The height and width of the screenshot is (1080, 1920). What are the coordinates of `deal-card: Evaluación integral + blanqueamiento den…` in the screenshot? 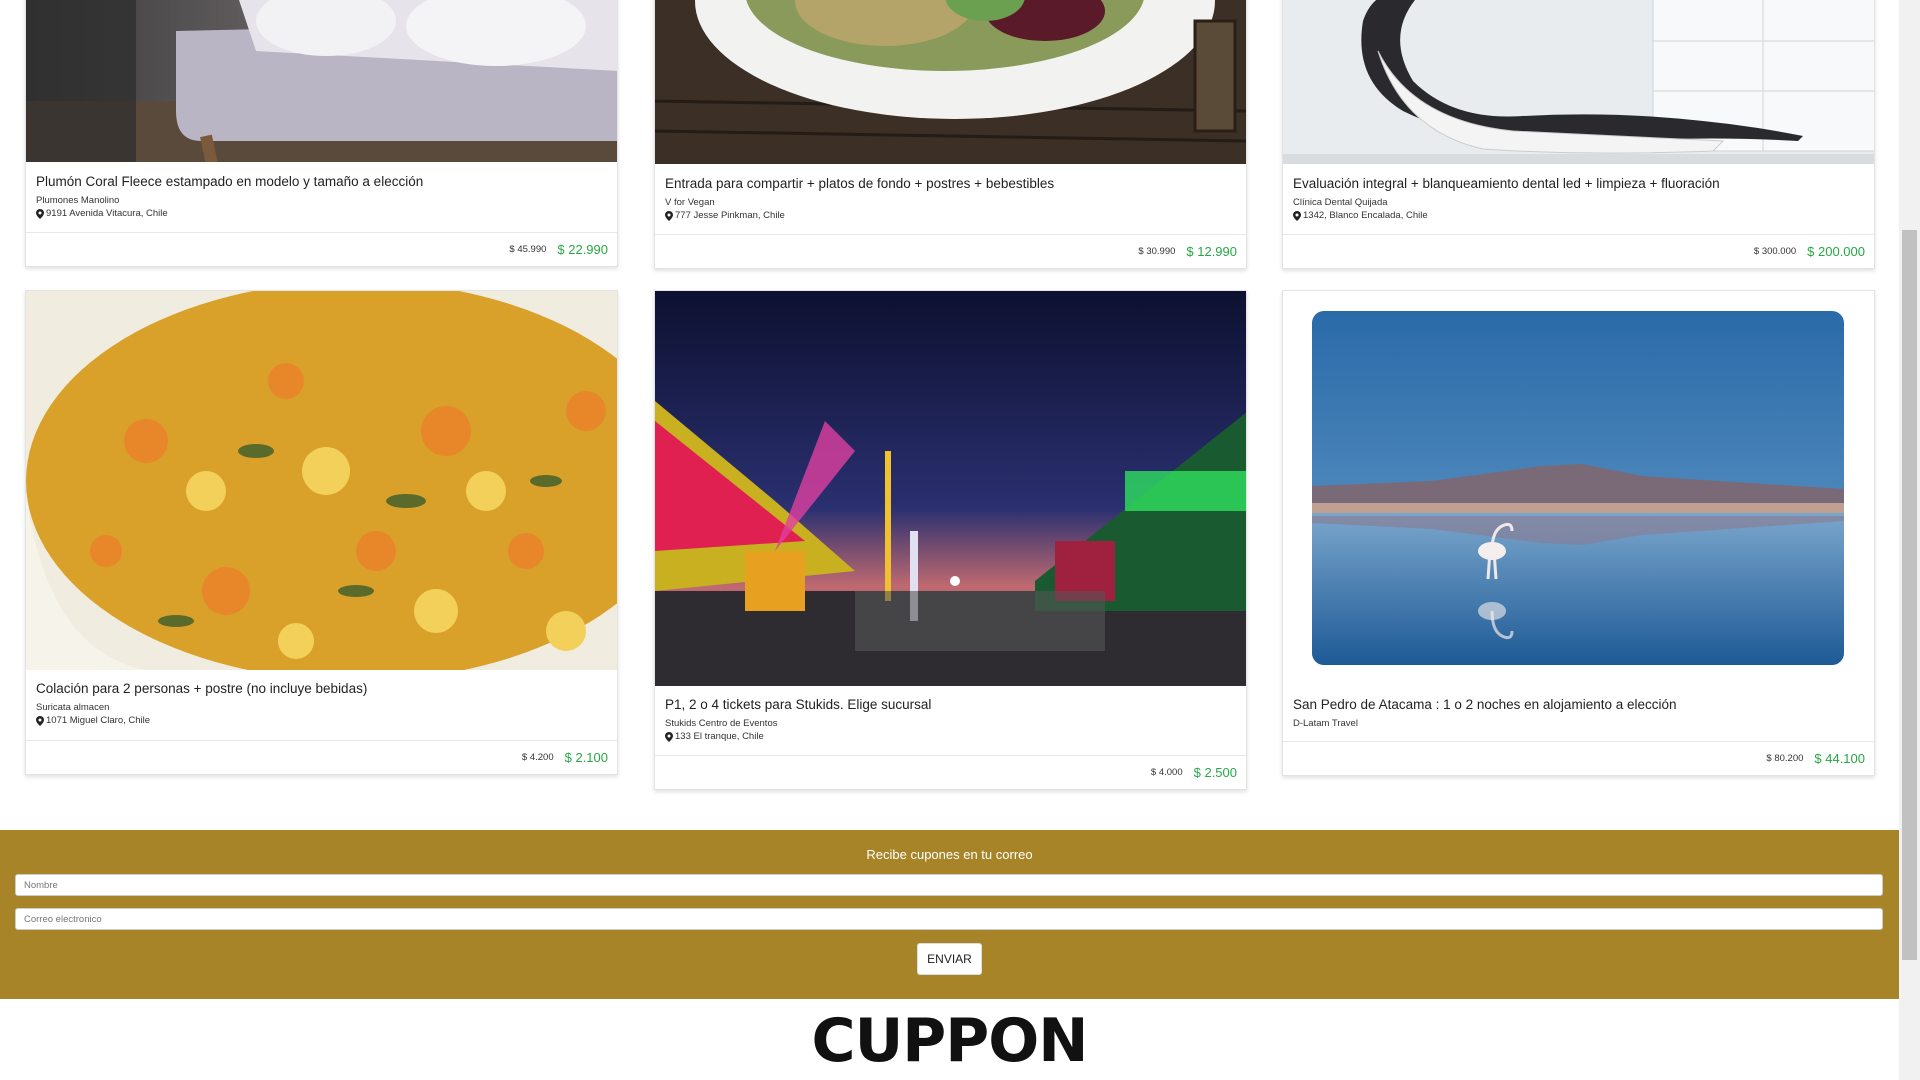 It's located at (1578, 134).